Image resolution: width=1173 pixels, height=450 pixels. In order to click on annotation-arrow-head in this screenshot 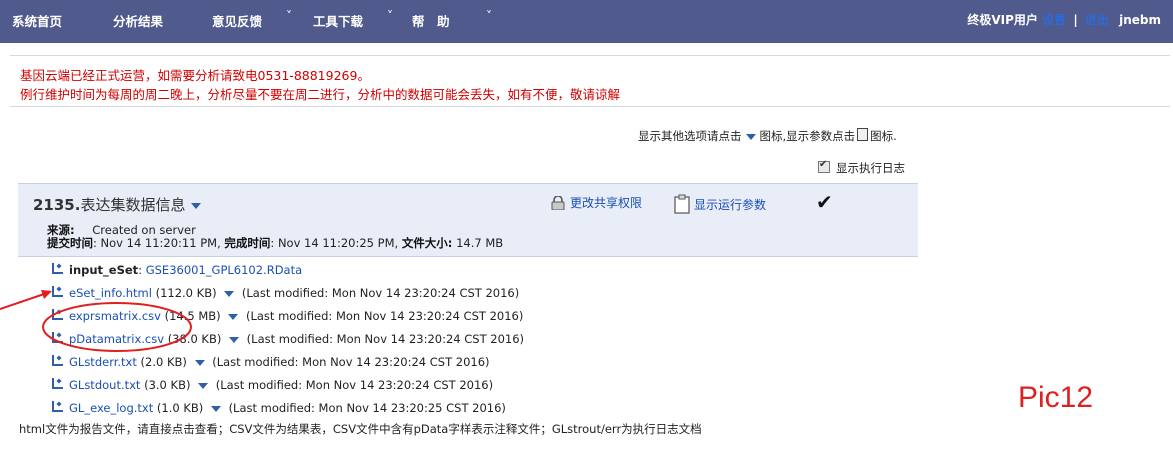, I will do `click(46, 294)`.